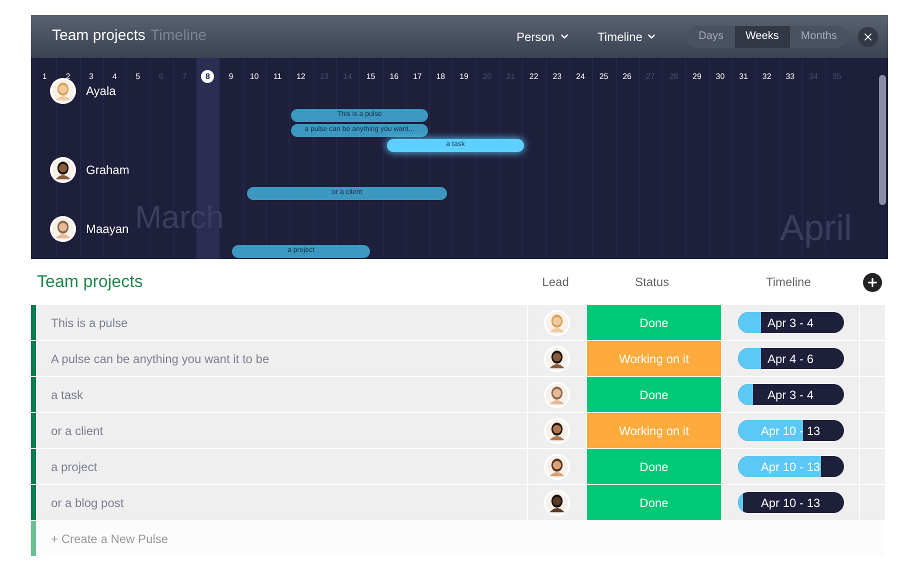 The image size is (909, 574). I want to click on day-number: 19, so click(464, 77).